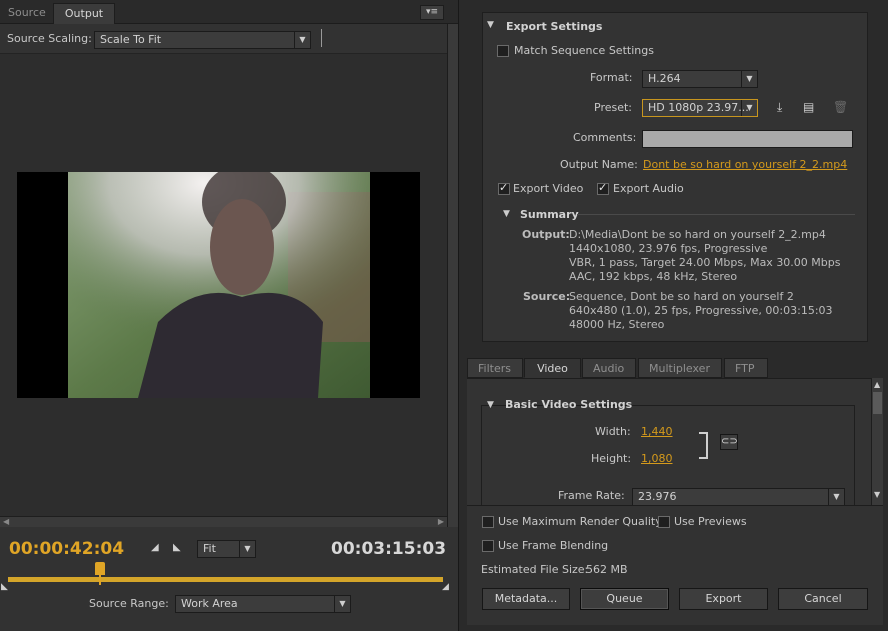  I want to click on summary-output-label: Output:, so click(546, 234).